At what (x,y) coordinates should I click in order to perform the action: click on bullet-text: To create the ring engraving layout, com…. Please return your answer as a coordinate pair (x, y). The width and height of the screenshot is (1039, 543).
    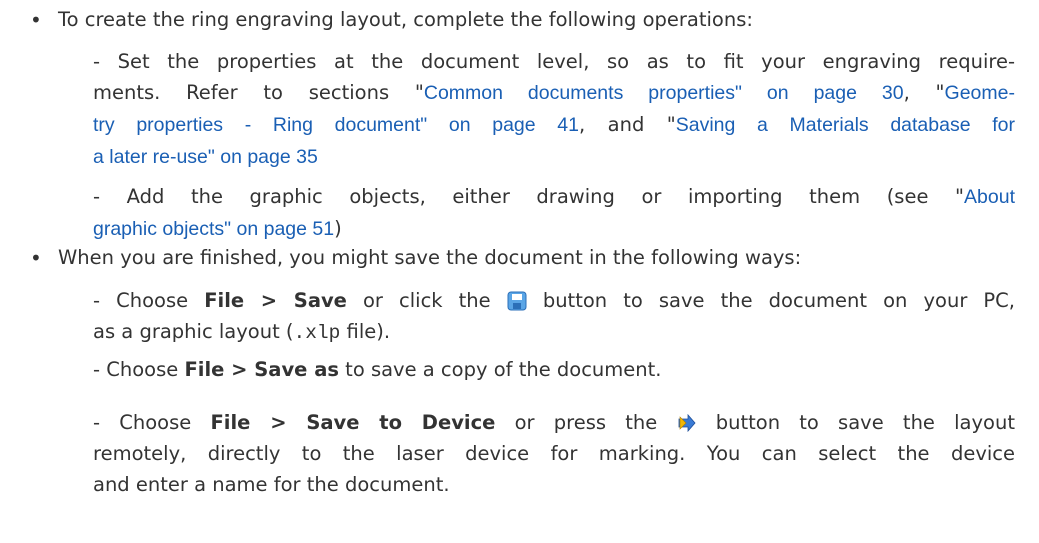
    Looking at the image, I should click on (405, 19).